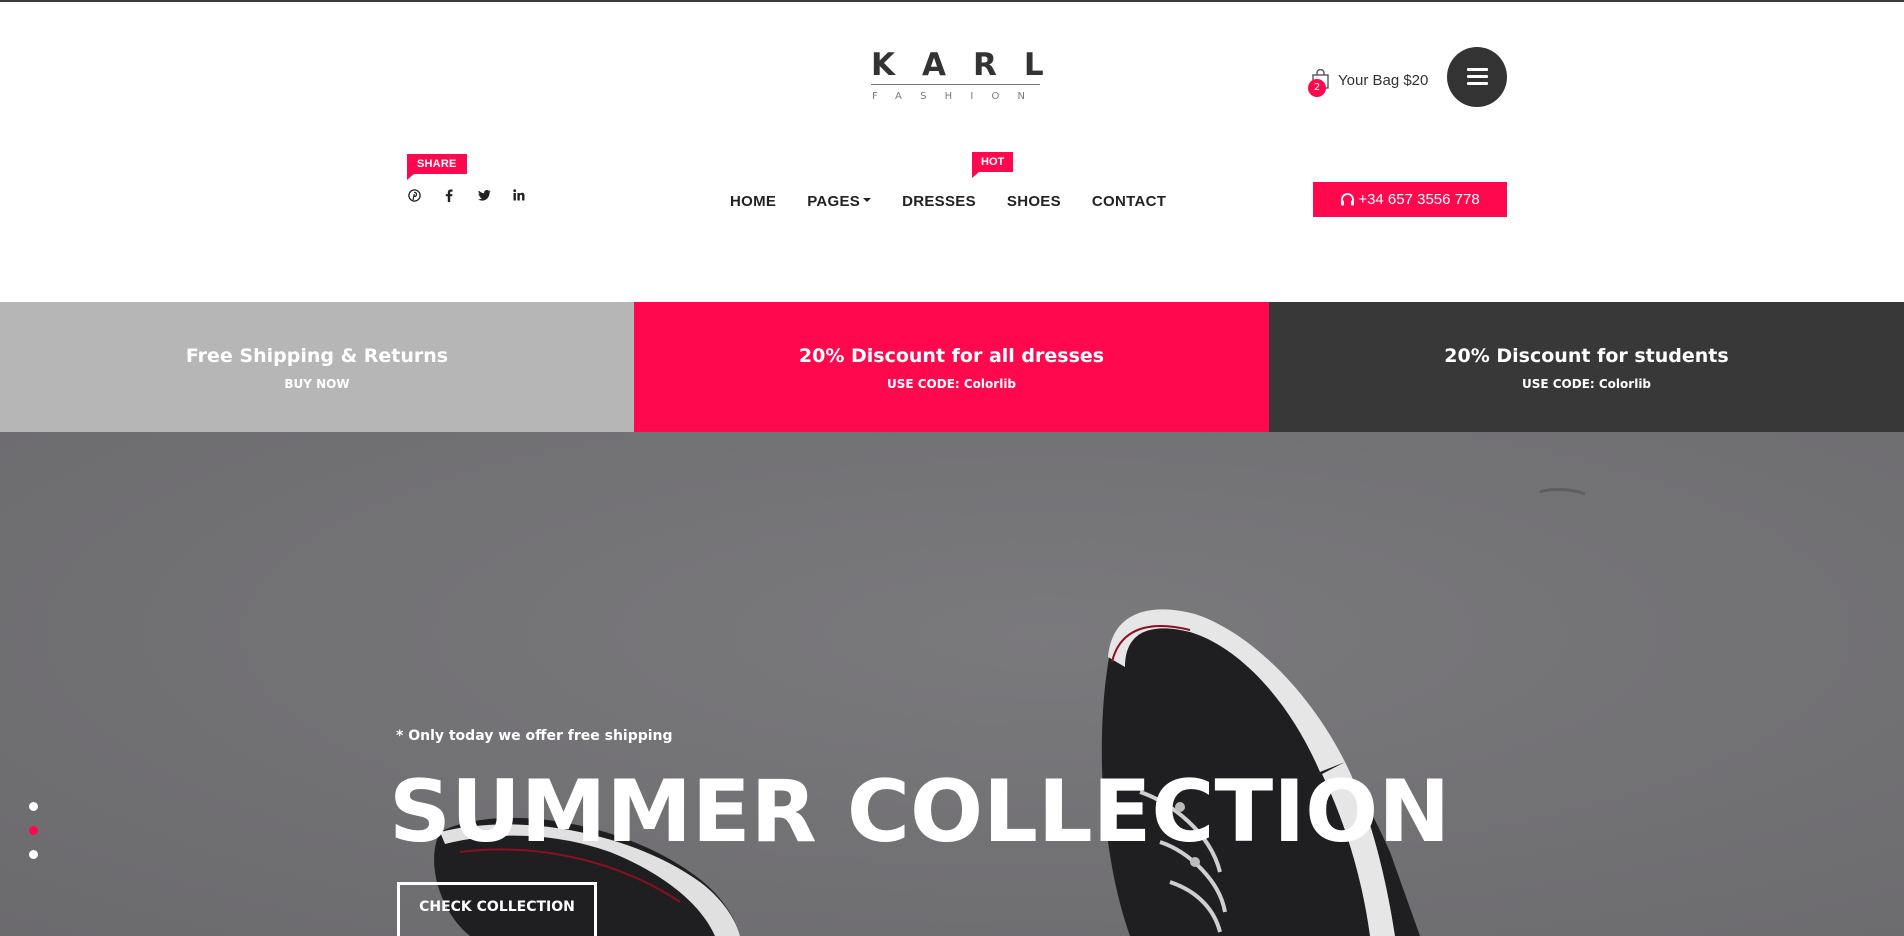 The width and height of the screenshot is (1904, 936). I want to click on promo-free-shipping: Free Shipping & Returns BUY NOW, so click(317, 367).